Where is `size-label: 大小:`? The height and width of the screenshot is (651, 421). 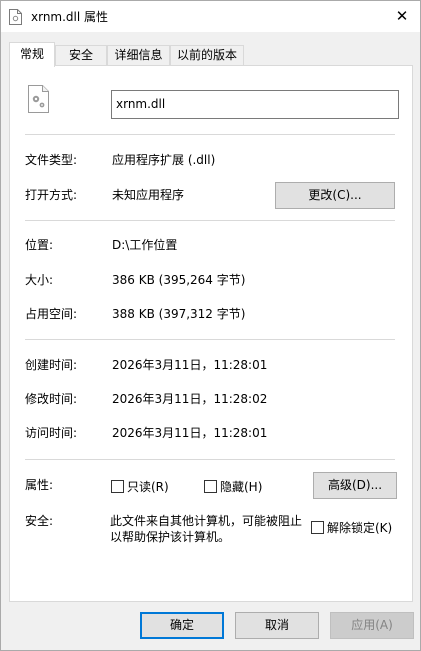 size-label: 大小: is located at coordinates (39, 280).